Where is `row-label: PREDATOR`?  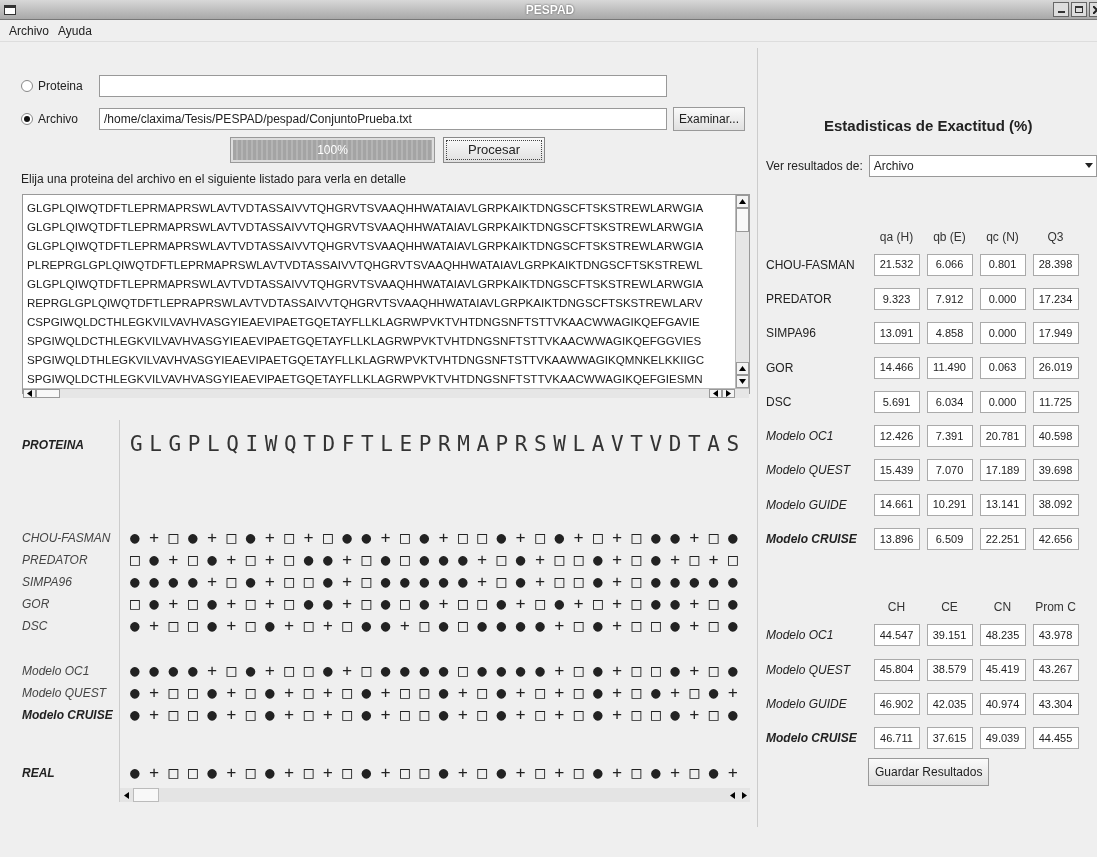 row-label: PREDATOR is located at coordinates (799, 299).